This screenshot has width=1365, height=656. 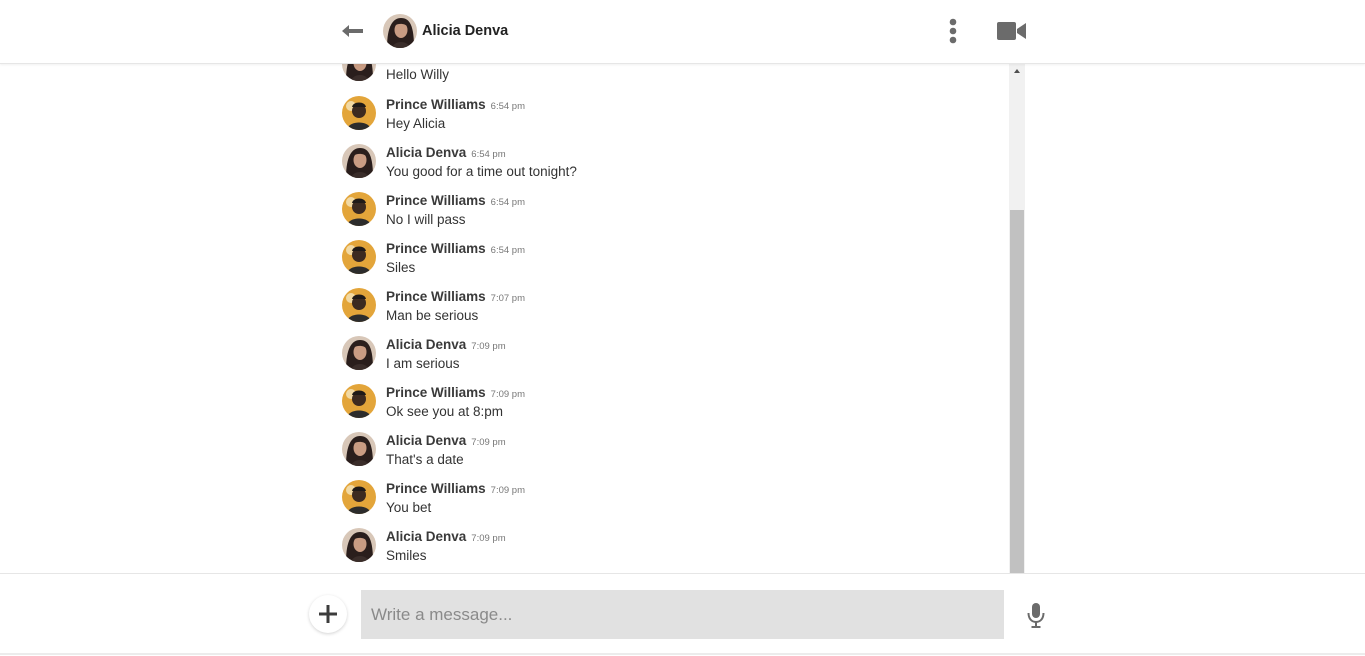 What do you see at coordinates (507, 298) in the screenshot?
I see `message-timestamp: 7:07 pm` at bounding box center [507, 298].